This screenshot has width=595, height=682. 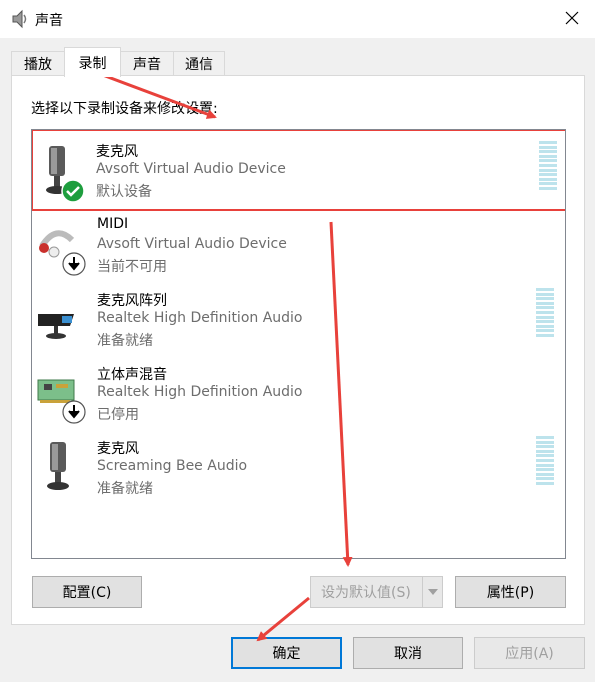 I want to click on device-description: Screaming Bee Audio, so click(x=172, y=466).